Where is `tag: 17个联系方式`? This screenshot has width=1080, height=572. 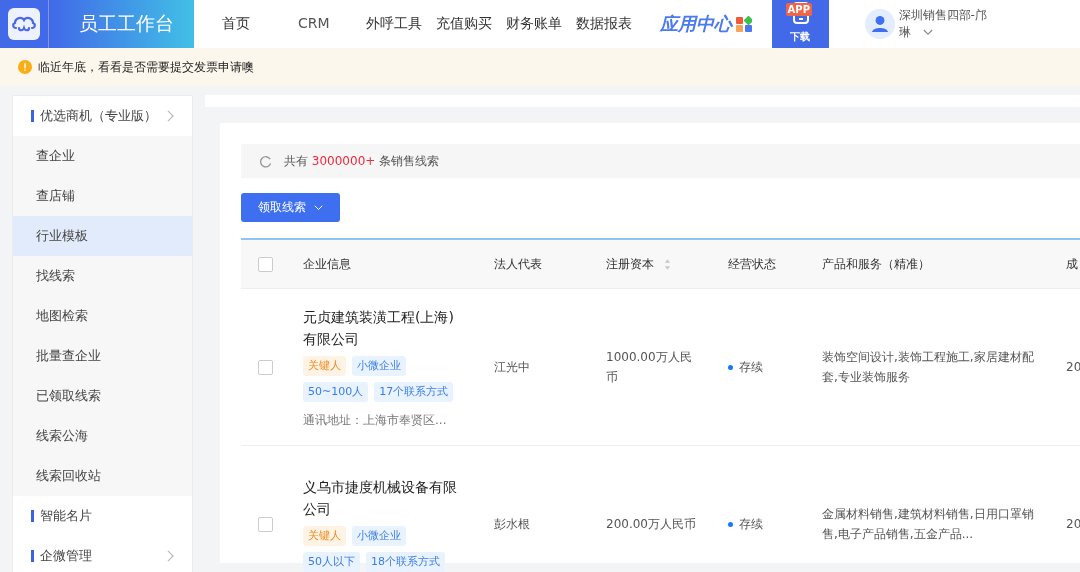 tag: 17个联系方式 is located at coordinates (414, 391).